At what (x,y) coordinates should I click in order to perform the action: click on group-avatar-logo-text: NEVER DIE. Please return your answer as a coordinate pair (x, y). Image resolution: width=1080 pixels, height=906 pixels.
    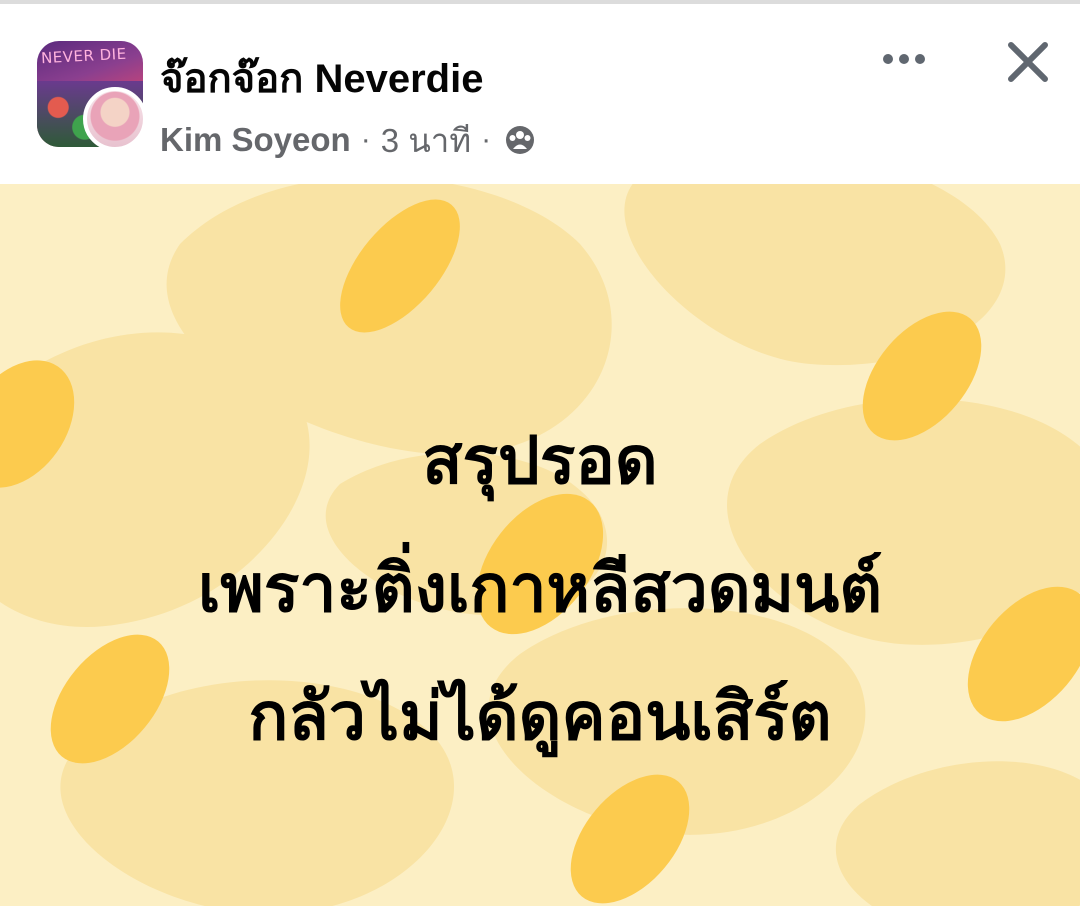
    Looking at the image, I should click on (84, 56).